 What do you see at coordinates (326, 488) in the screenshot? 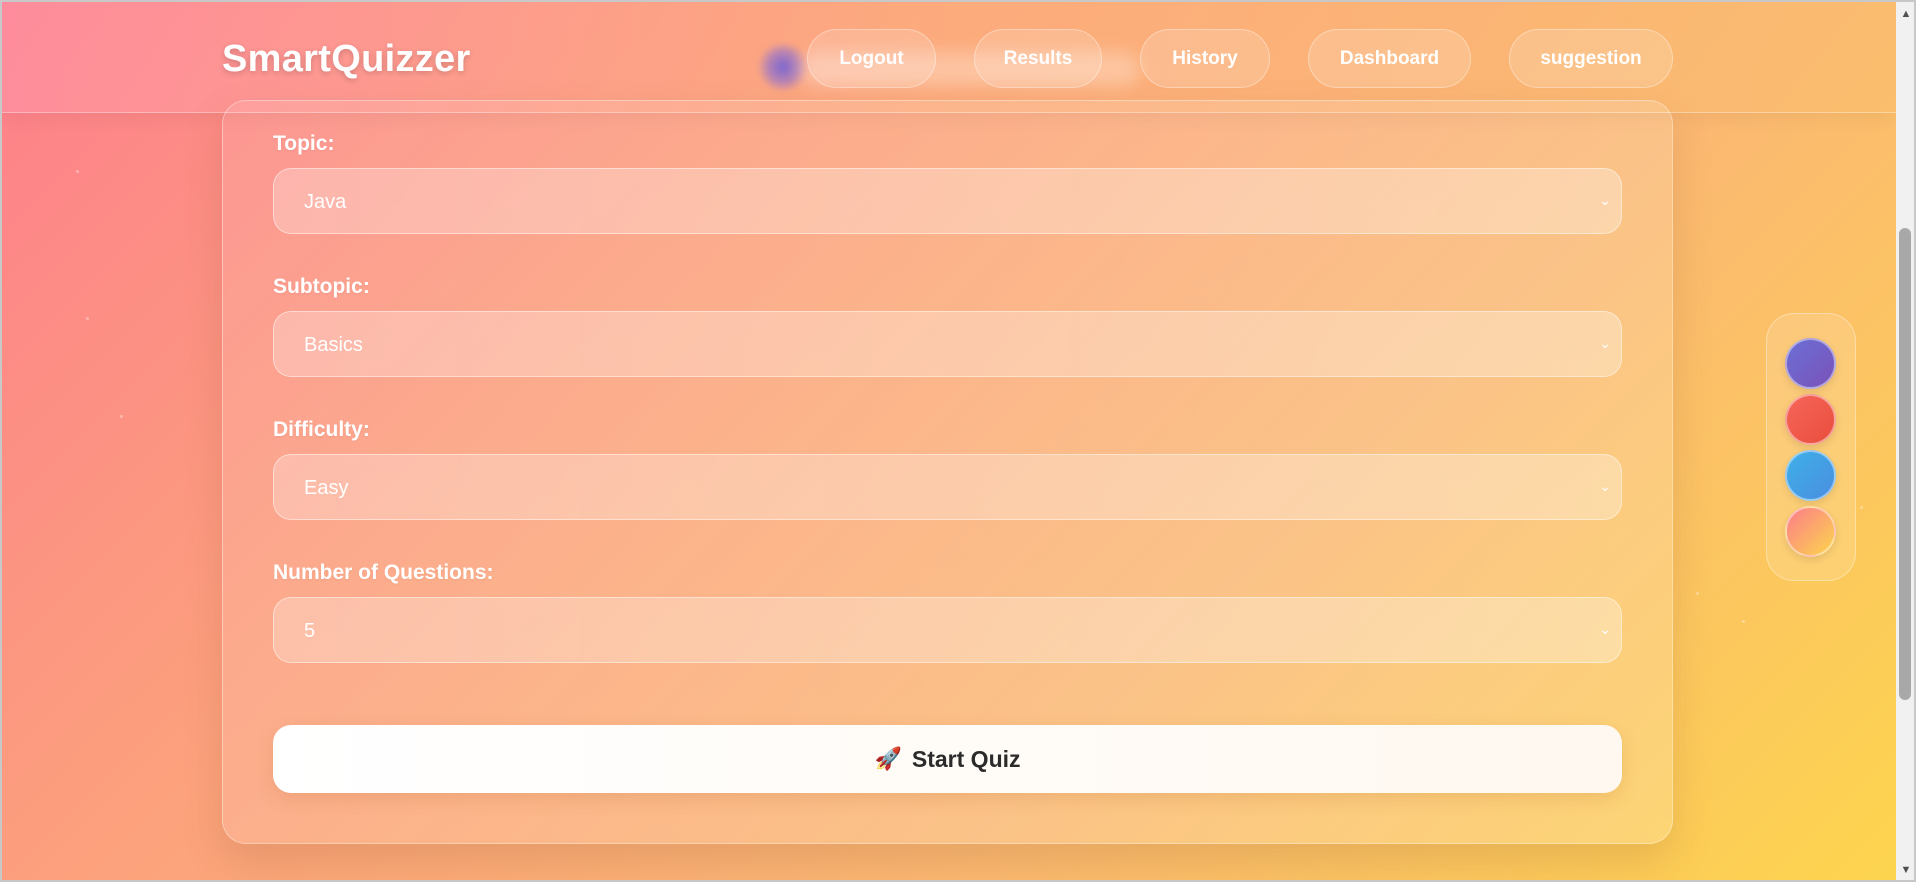
I see `difficulty-value: Easy` at bounding box center [326, 488].